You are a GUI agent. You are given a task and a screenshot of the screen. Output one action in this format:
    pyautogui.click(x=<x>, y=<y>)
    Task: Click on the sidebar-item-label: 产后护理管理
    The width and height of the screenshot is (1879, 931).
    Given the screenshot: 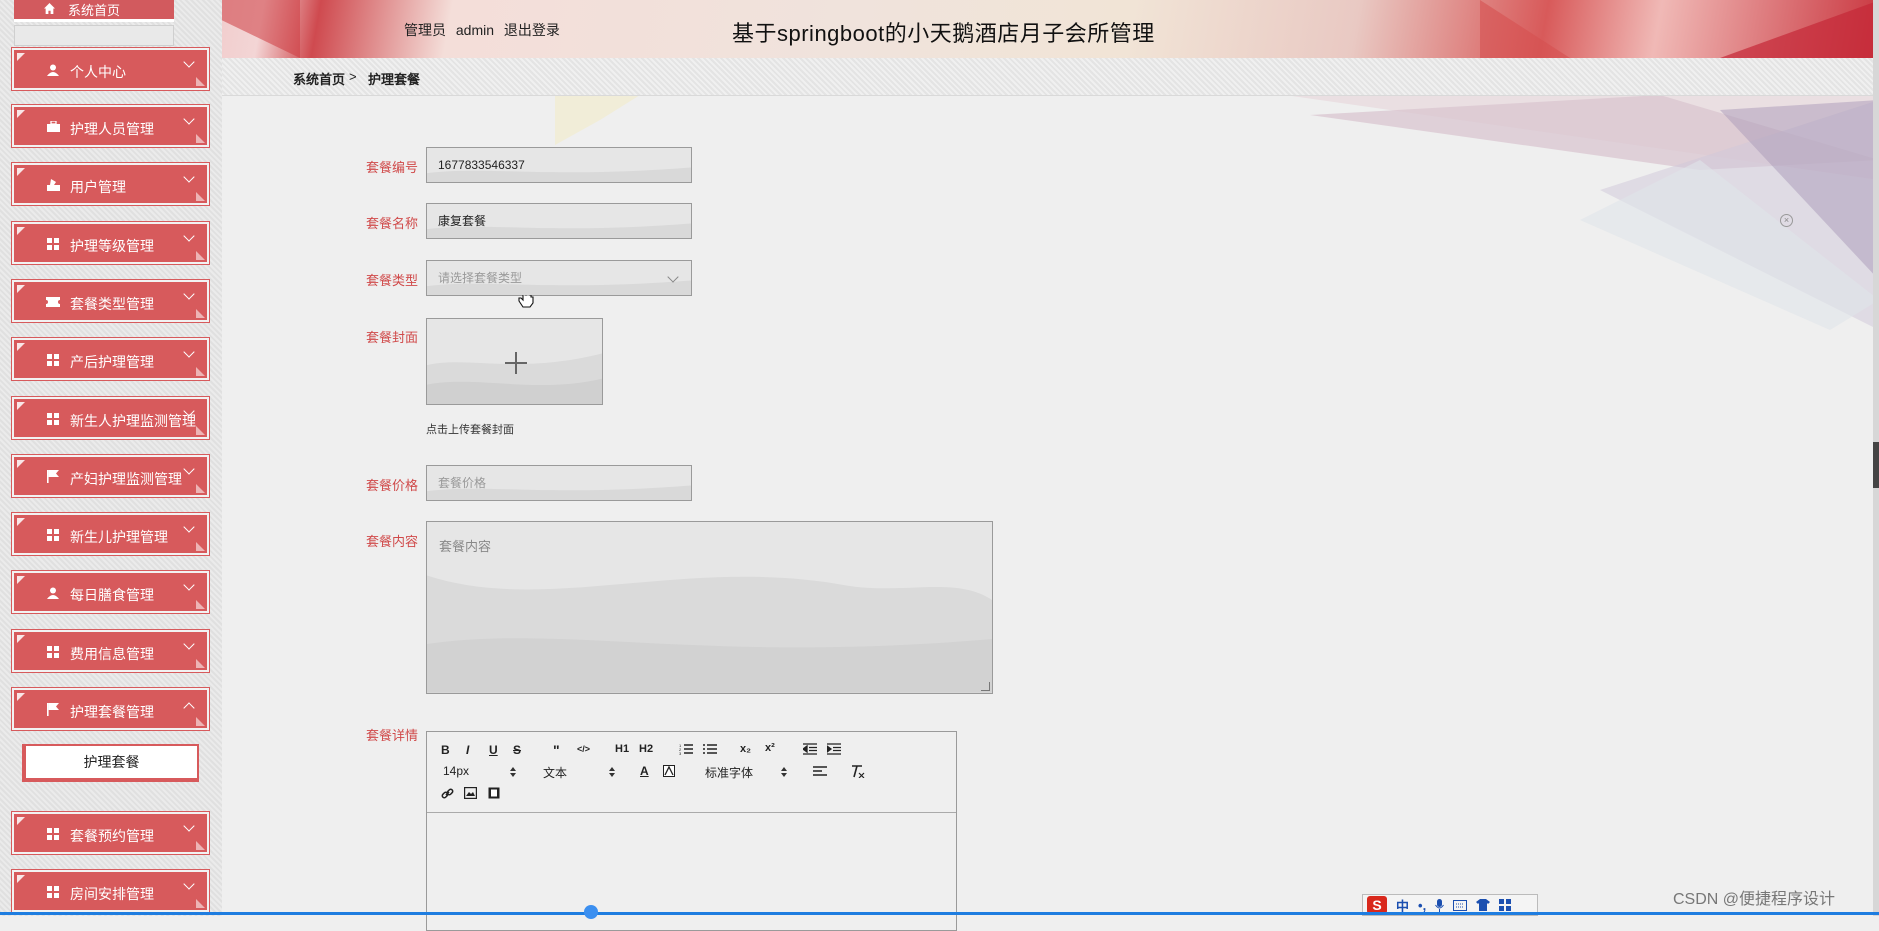 What is the action you would take?
    pyautogui.click(x=112, y=362)
    